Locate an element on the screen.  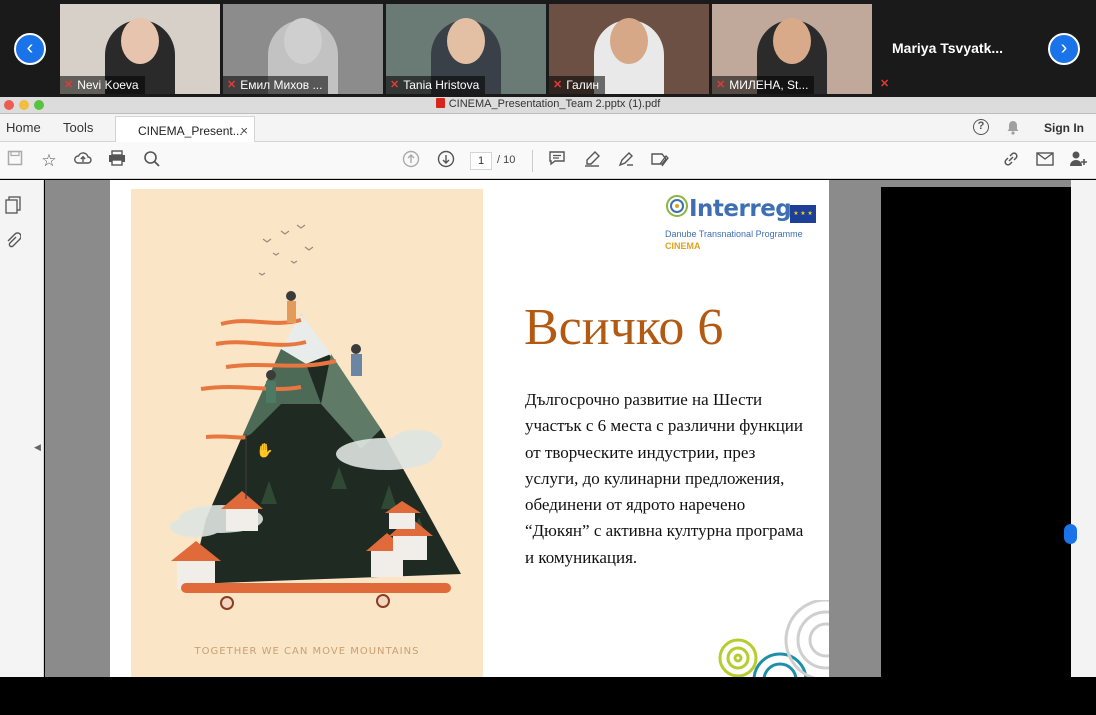
share-link-icon is located at coordinates (1011, 161).